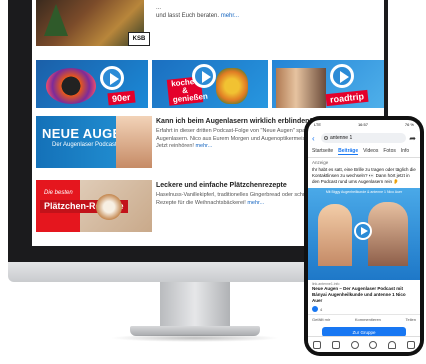 The height and width of the screenshot is (364, 426). I want to click on article-body-tail: Jetzt reinhören!, so click(175, 146).